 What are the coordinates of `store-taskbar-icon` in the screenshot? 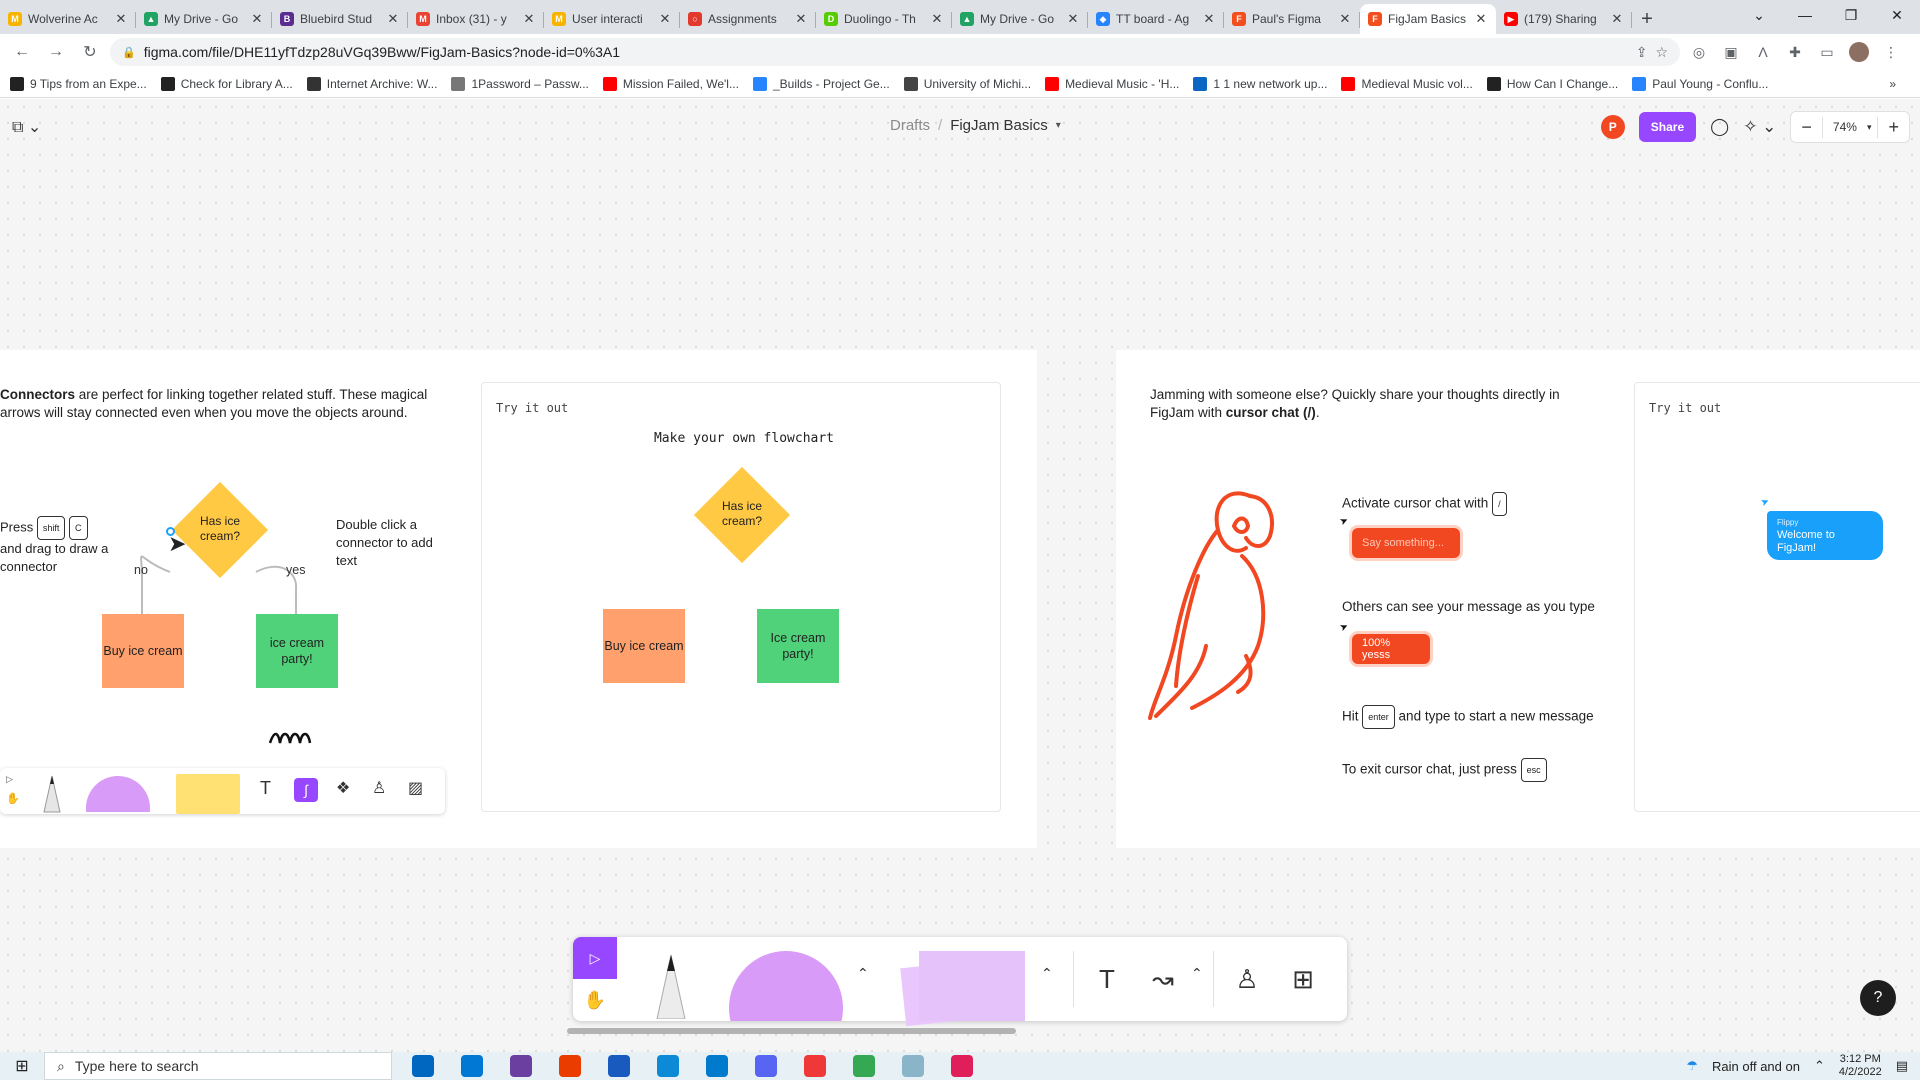 It's located at (422, 1066).